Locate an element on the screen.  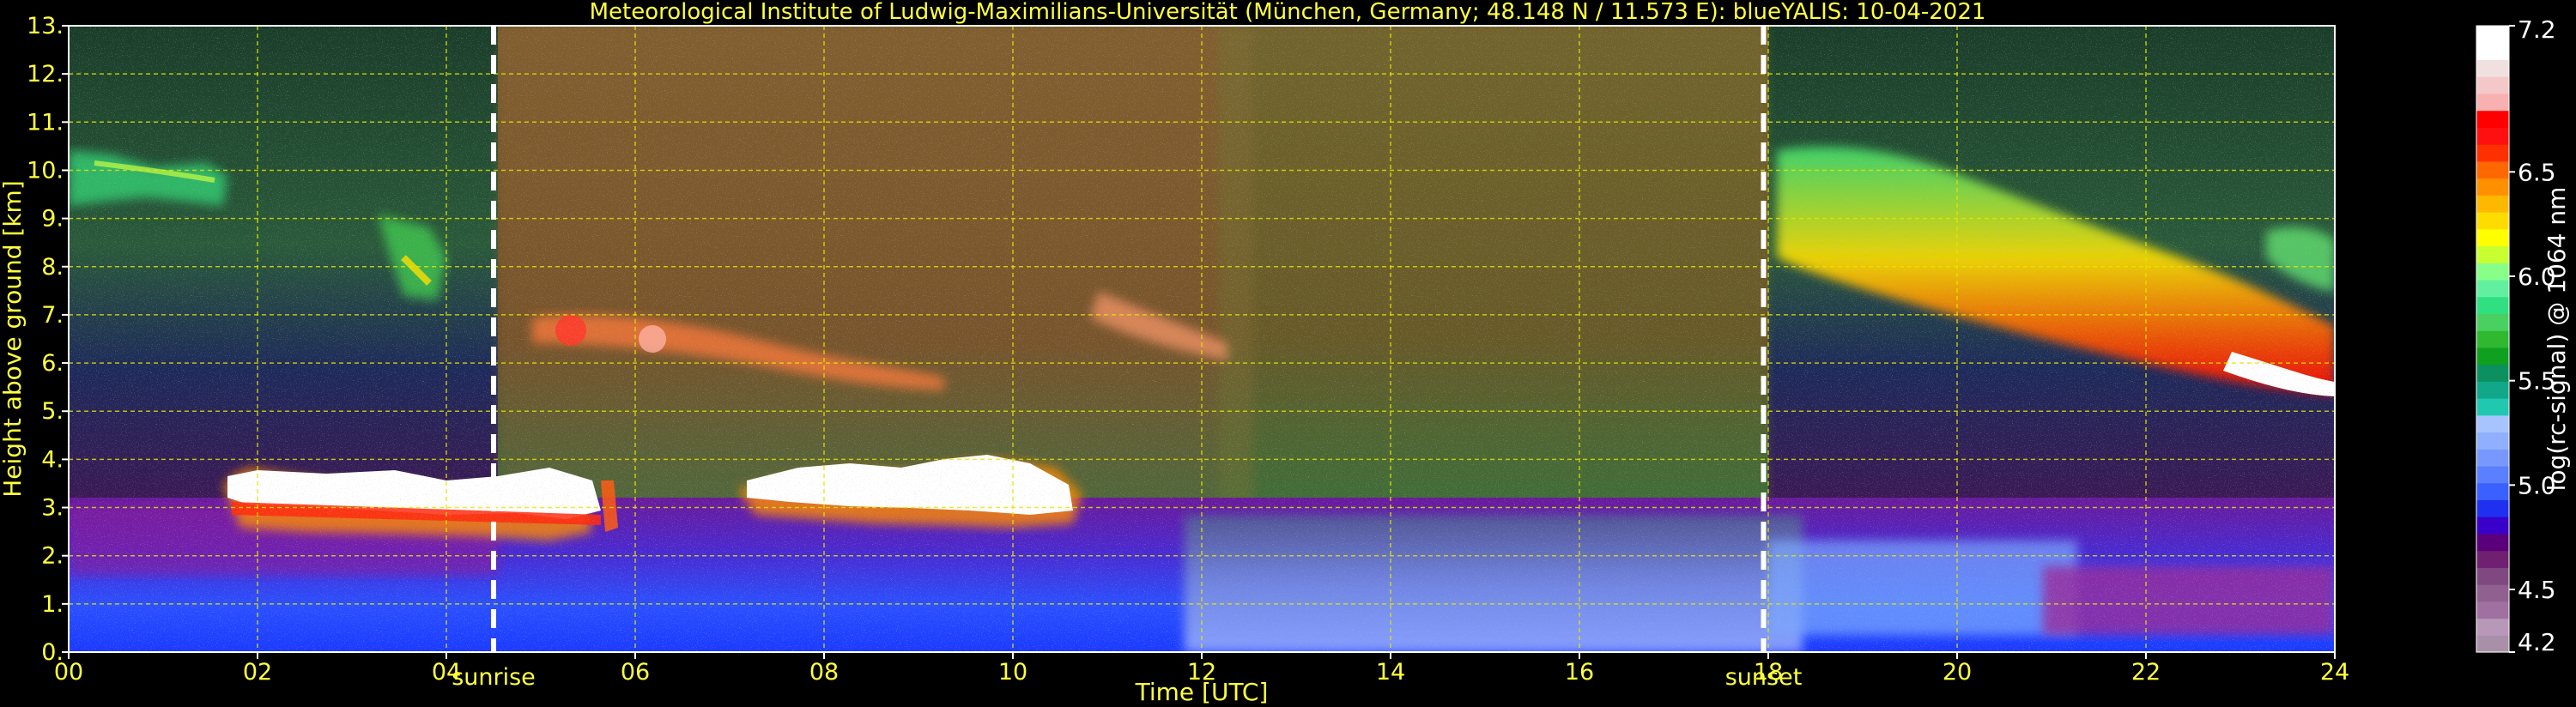
y-tick-label: 11. is located at coordinates (45, 123).